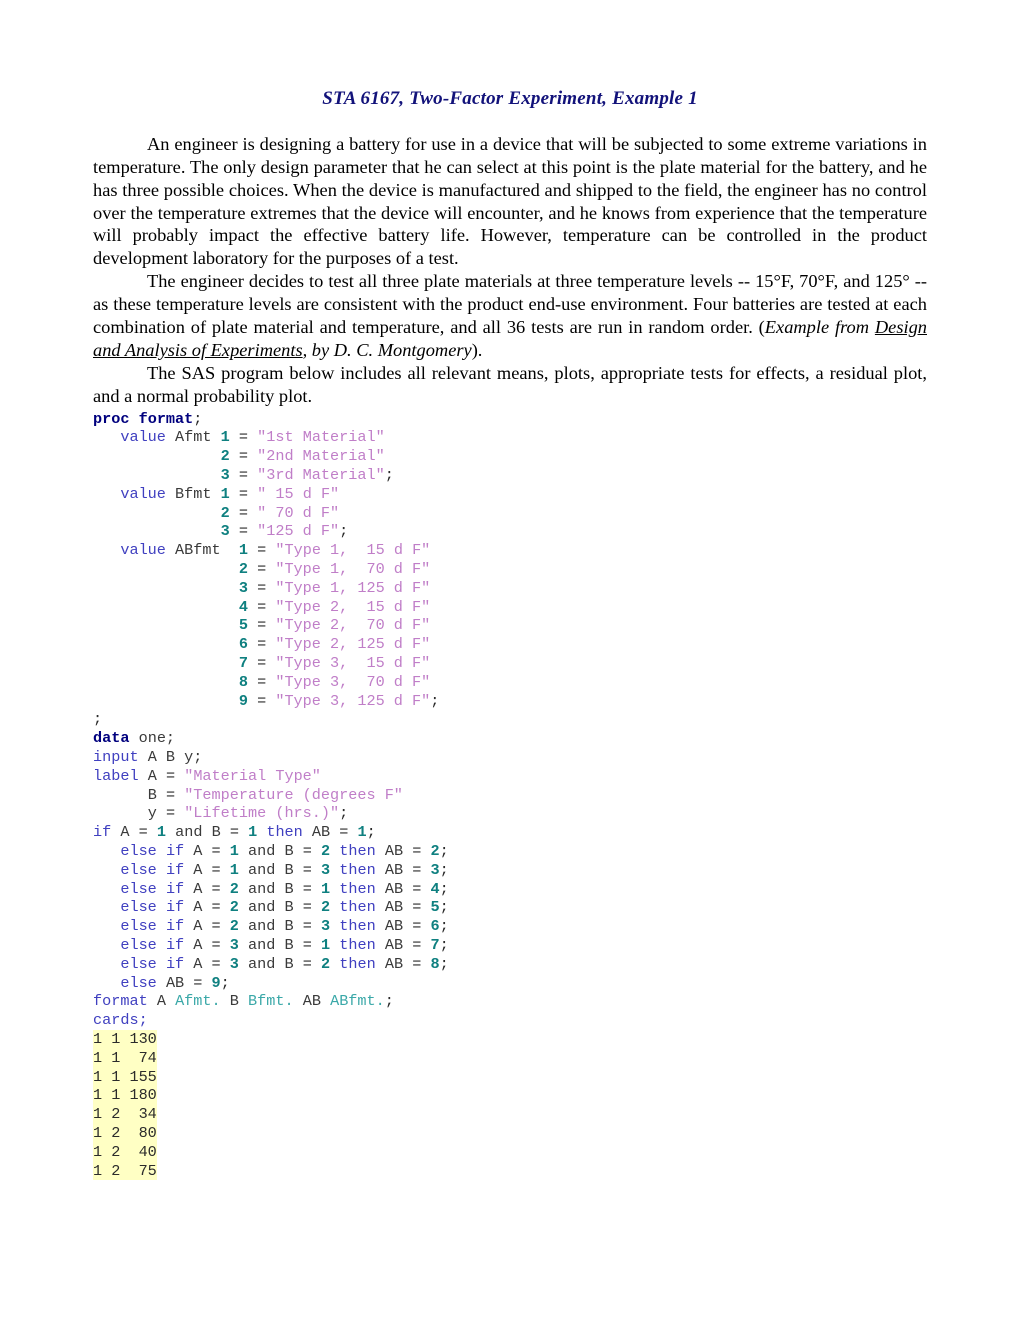  I want to click on keyword-data: data, so click(111, 738).